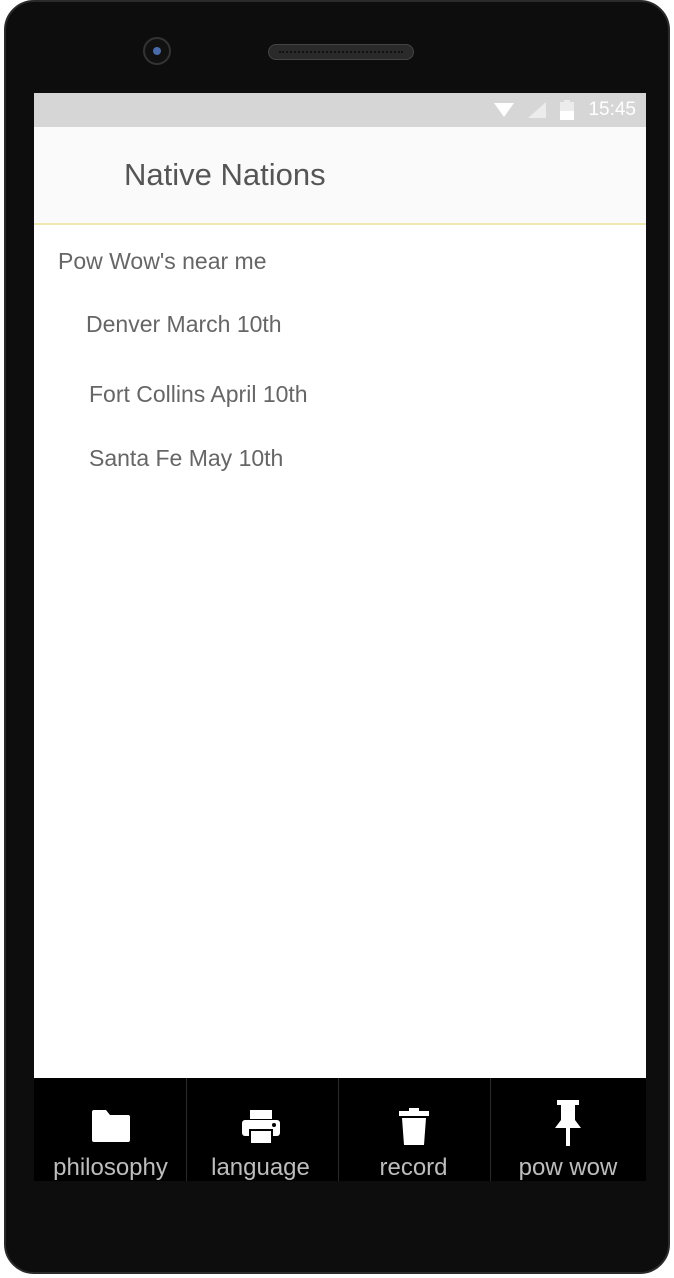 Image resolution: width=674 pixels, height=1278 pixels. What do you see at coordinates (567, 110) in the screenshot?
I see `battery-icon` at bounding box center [567, 110].